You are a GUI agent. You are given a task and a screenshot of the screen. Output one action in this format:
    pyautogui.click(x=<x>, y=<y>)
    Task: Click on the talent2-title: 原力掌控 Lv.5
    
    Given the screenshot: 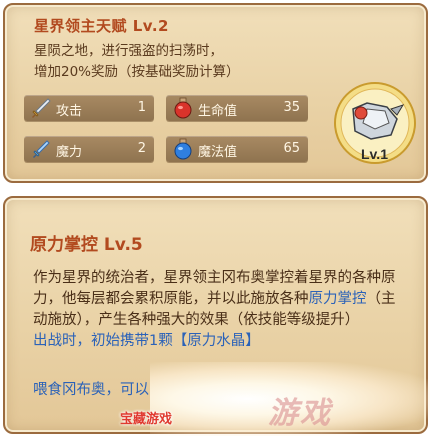 What is the action you would take?
    pyautogui.click(x=86, y=245)
    